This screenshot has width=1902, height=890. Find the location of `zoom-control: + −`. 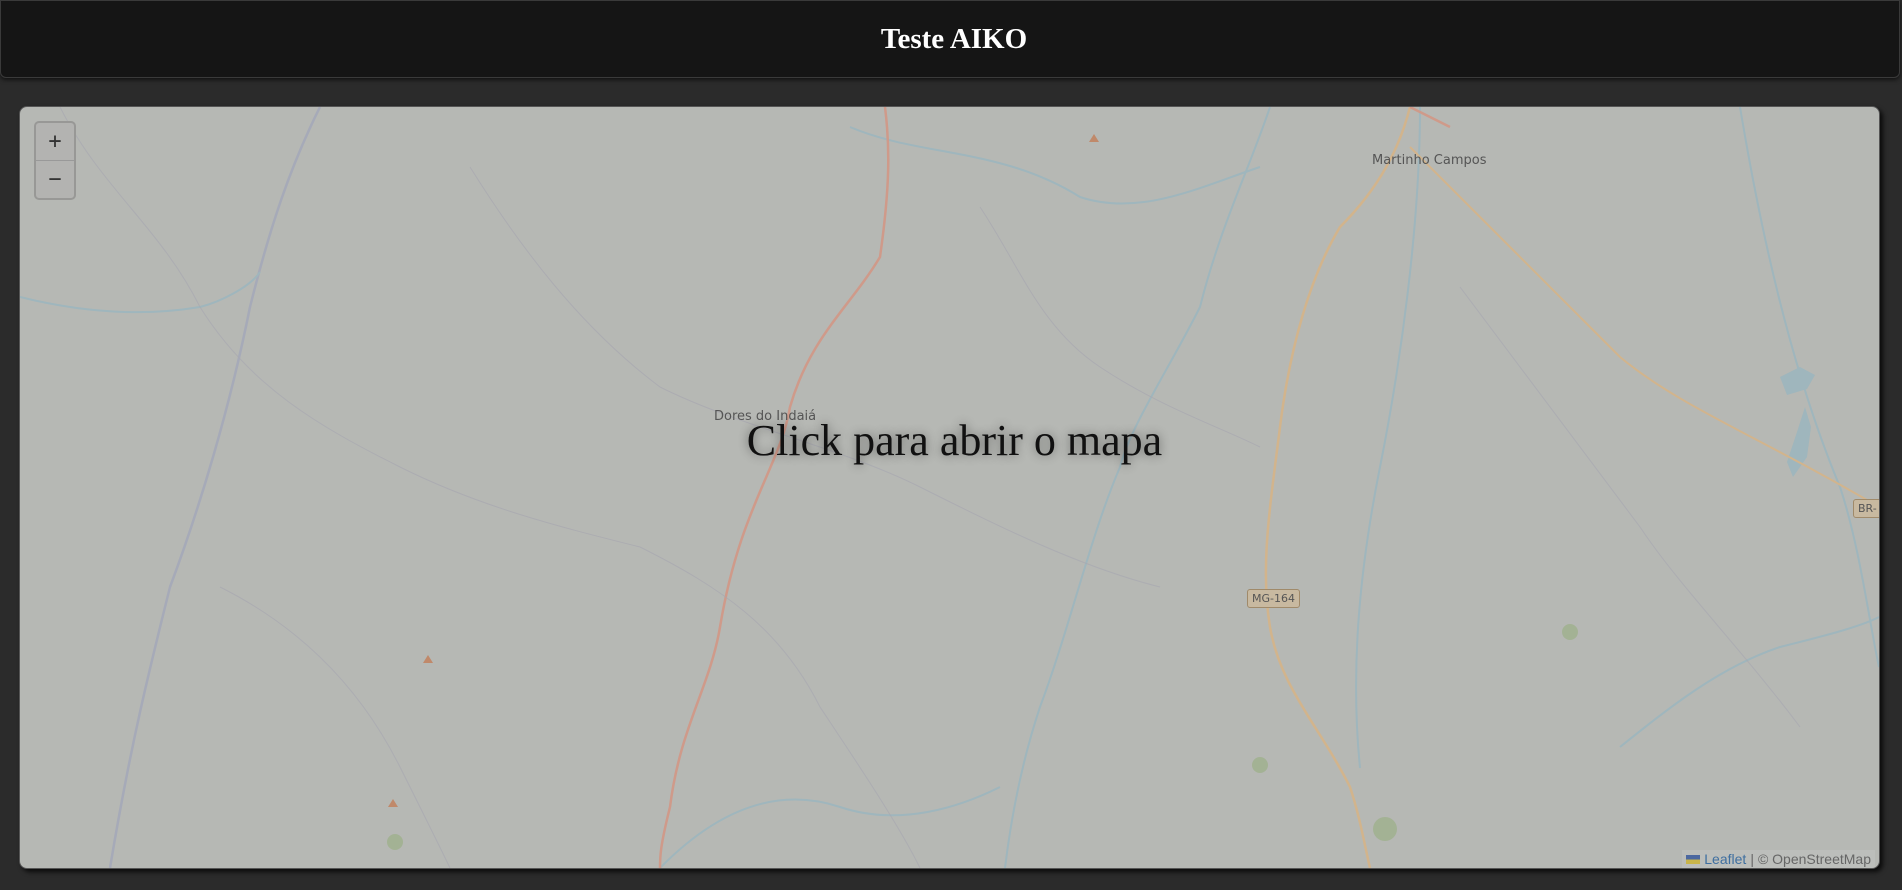

zoom-control: + − is located at coordinates (55, 160).